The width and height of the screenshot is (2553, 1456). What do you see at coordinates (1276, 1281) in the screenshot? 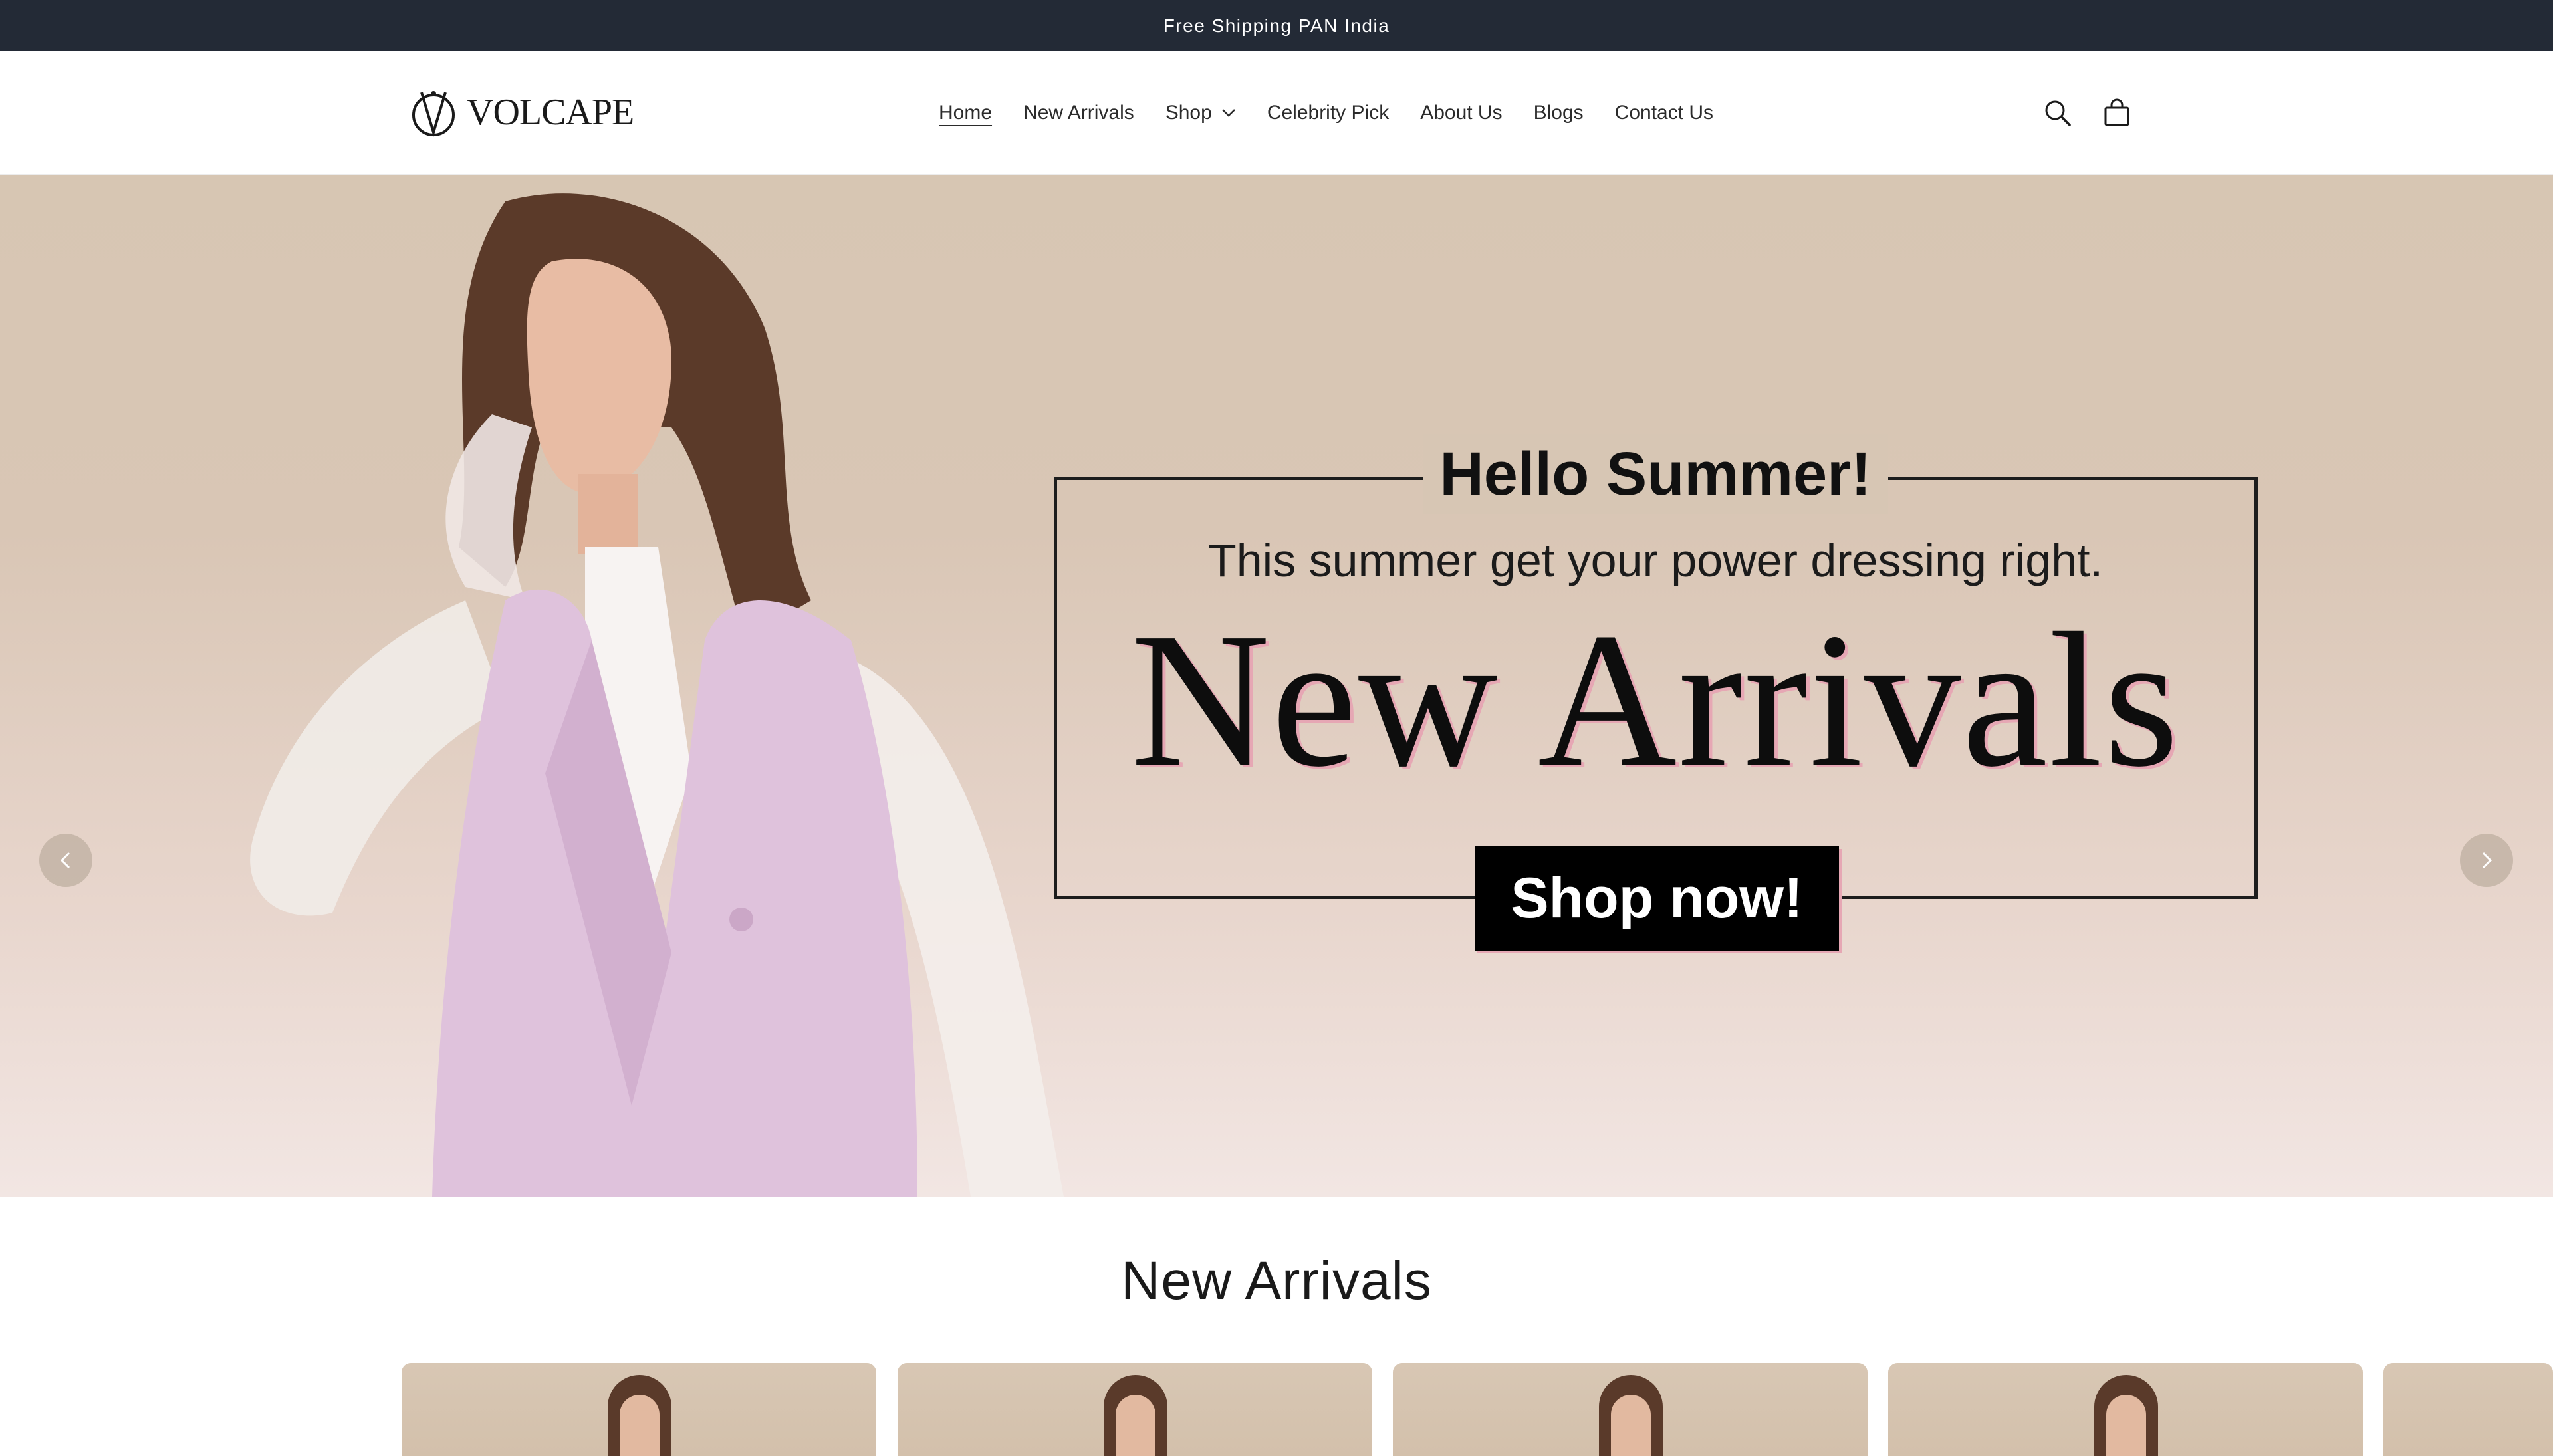
I see `new-arrivals-title: New Arrivals` at bounding box center [1276, 1281].